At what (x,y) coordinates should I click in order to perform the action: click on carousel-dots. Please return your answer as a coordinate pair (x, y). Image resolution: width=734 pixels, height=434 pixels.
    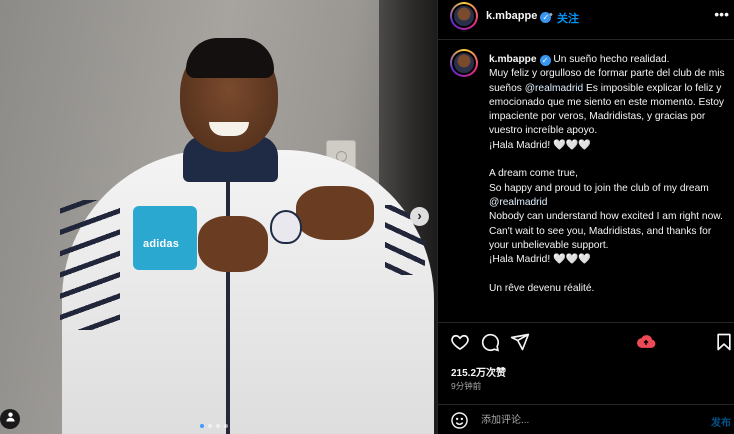
    Looking at the image, I should click on (214, 426).